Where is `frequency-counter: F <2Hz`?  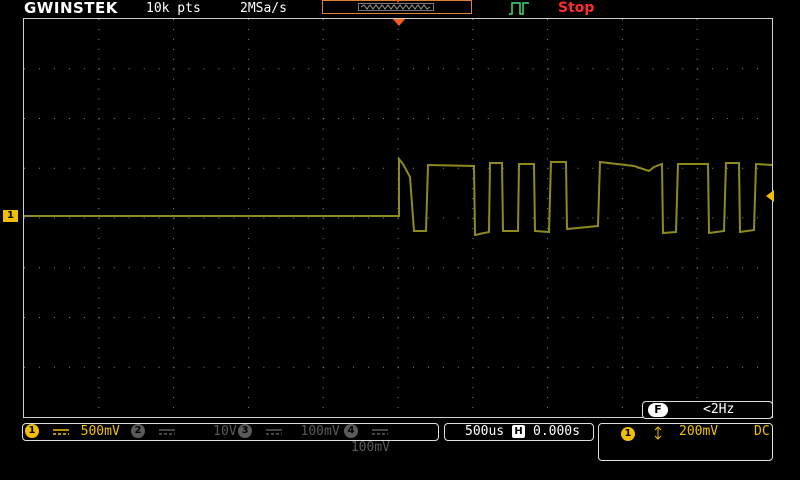
frequency-counter: F <2Hz is located at coordinates (707, 410).